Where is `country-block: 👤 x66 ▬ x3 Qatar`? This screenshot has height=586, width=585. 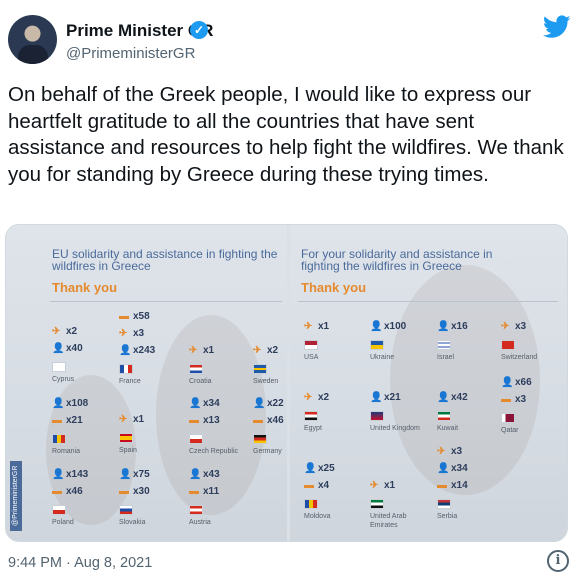
country-block: 👤 x66 ▬ x3 Qatar is located at coordinates (534, 405).